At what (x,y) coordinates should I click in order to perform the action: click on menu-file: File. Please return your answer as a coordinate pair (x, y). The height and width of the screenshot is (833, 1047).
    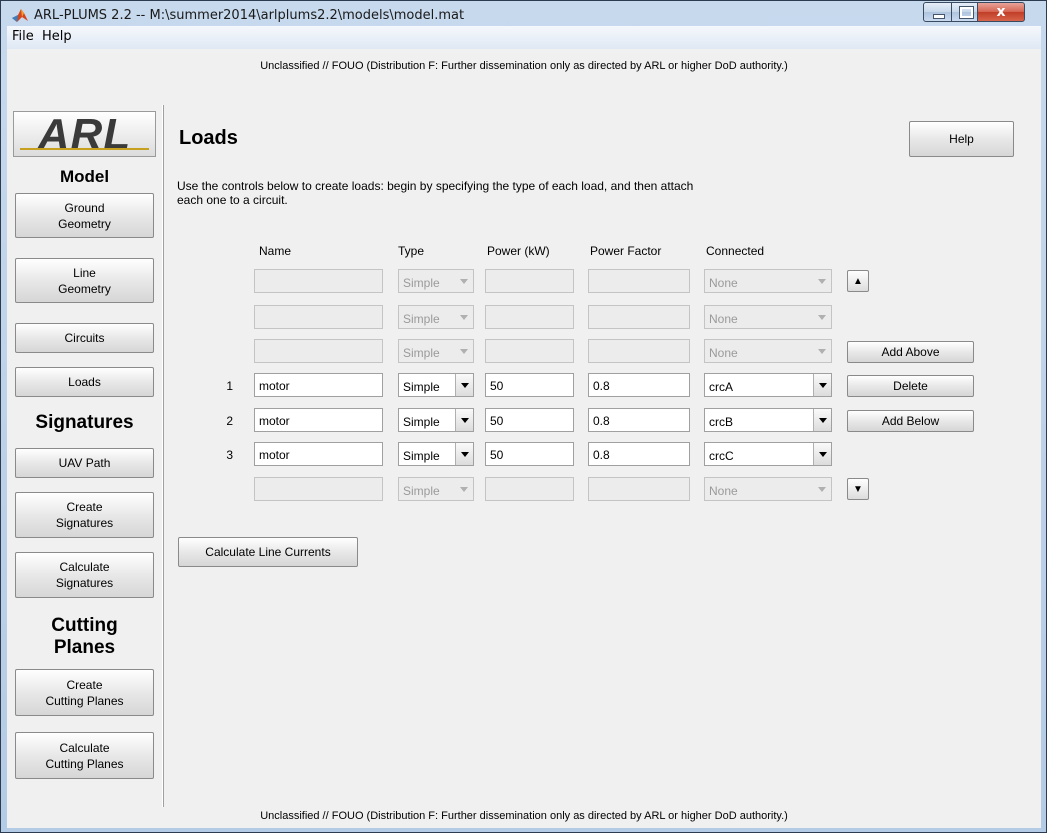
    Looking at the image, I should click on (23, 36).